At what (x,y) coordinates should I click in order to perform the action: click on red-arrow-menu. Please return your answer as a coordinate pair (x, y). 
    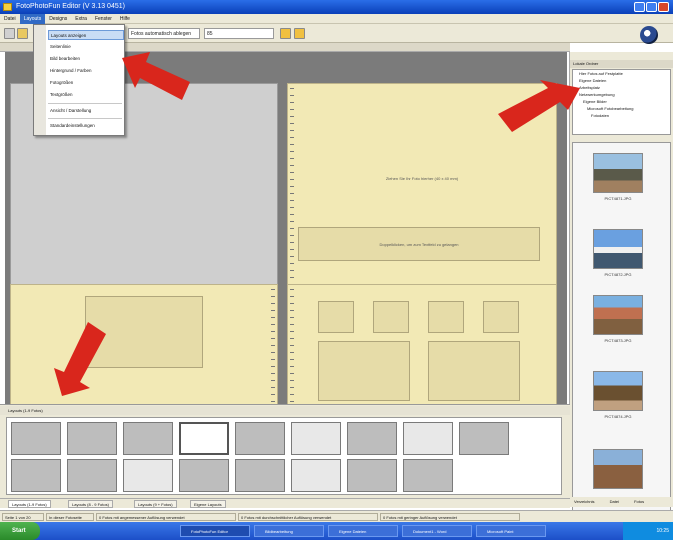
    Looking at the image, I should click on (156, 76).